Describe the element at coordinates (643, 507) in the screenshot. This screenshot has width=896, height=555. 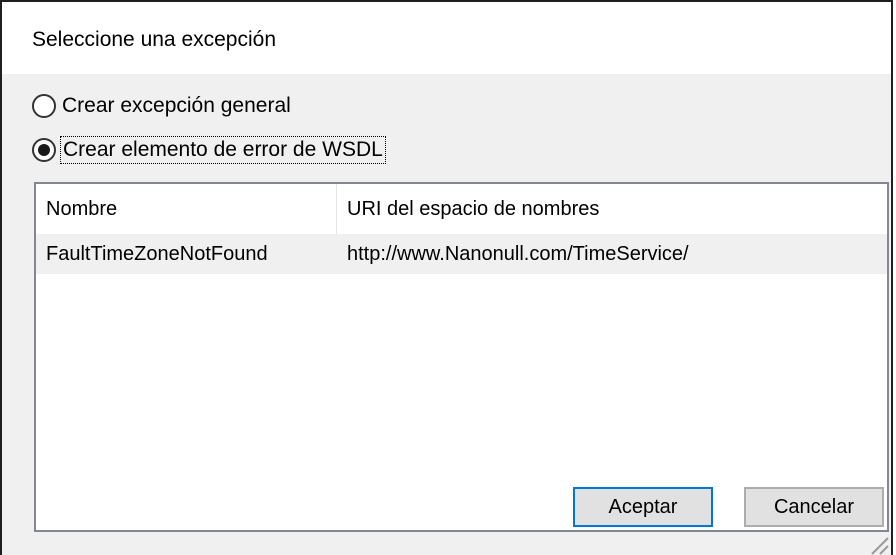
I see `ok-button: Aceptar` at that location.